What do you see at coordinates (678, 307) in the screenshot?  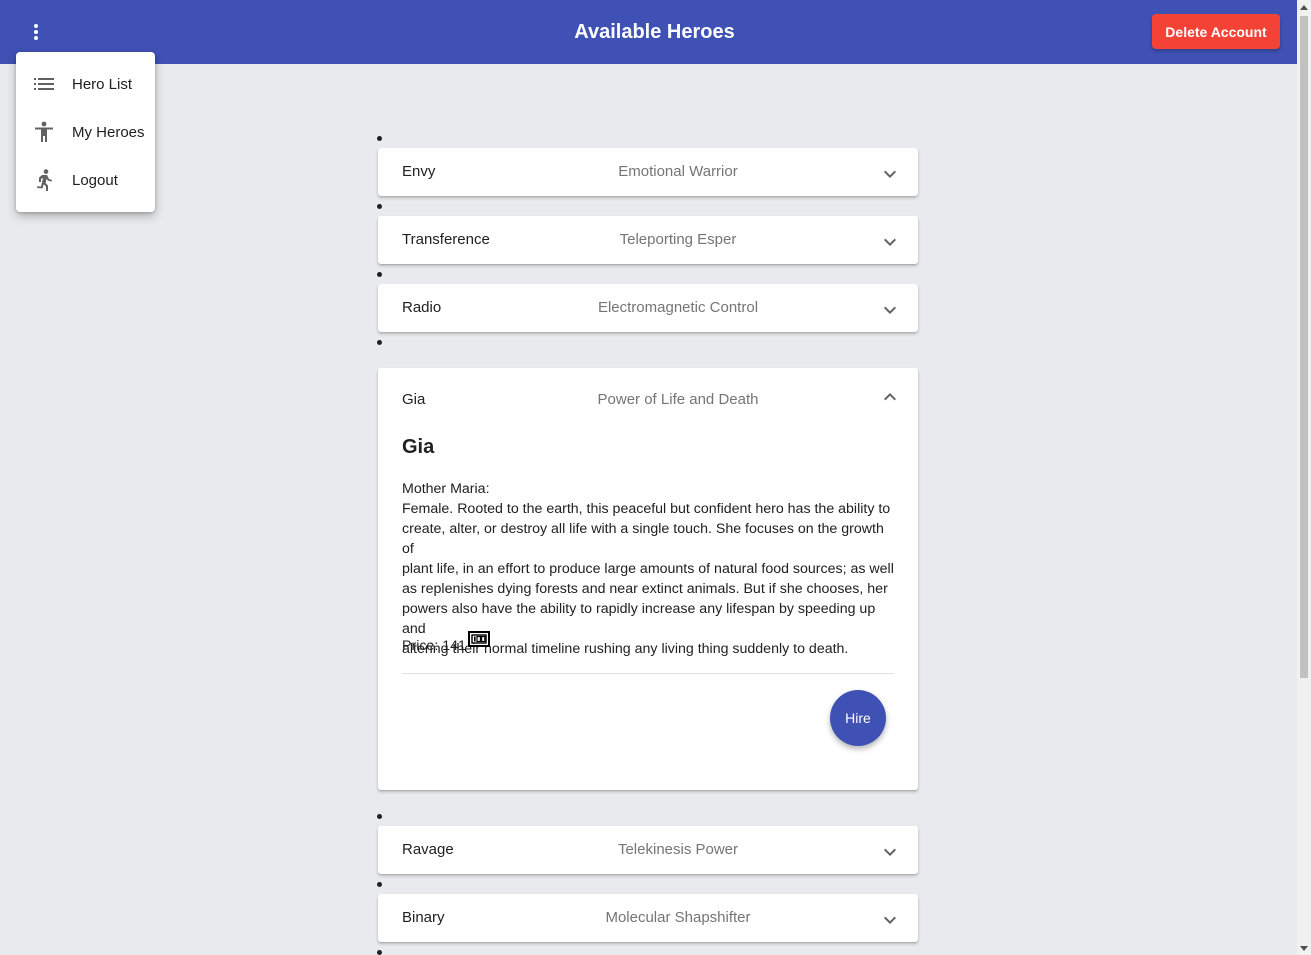 I see `hero-power: Electromagnetic Control` at bounding box center [678, 307].